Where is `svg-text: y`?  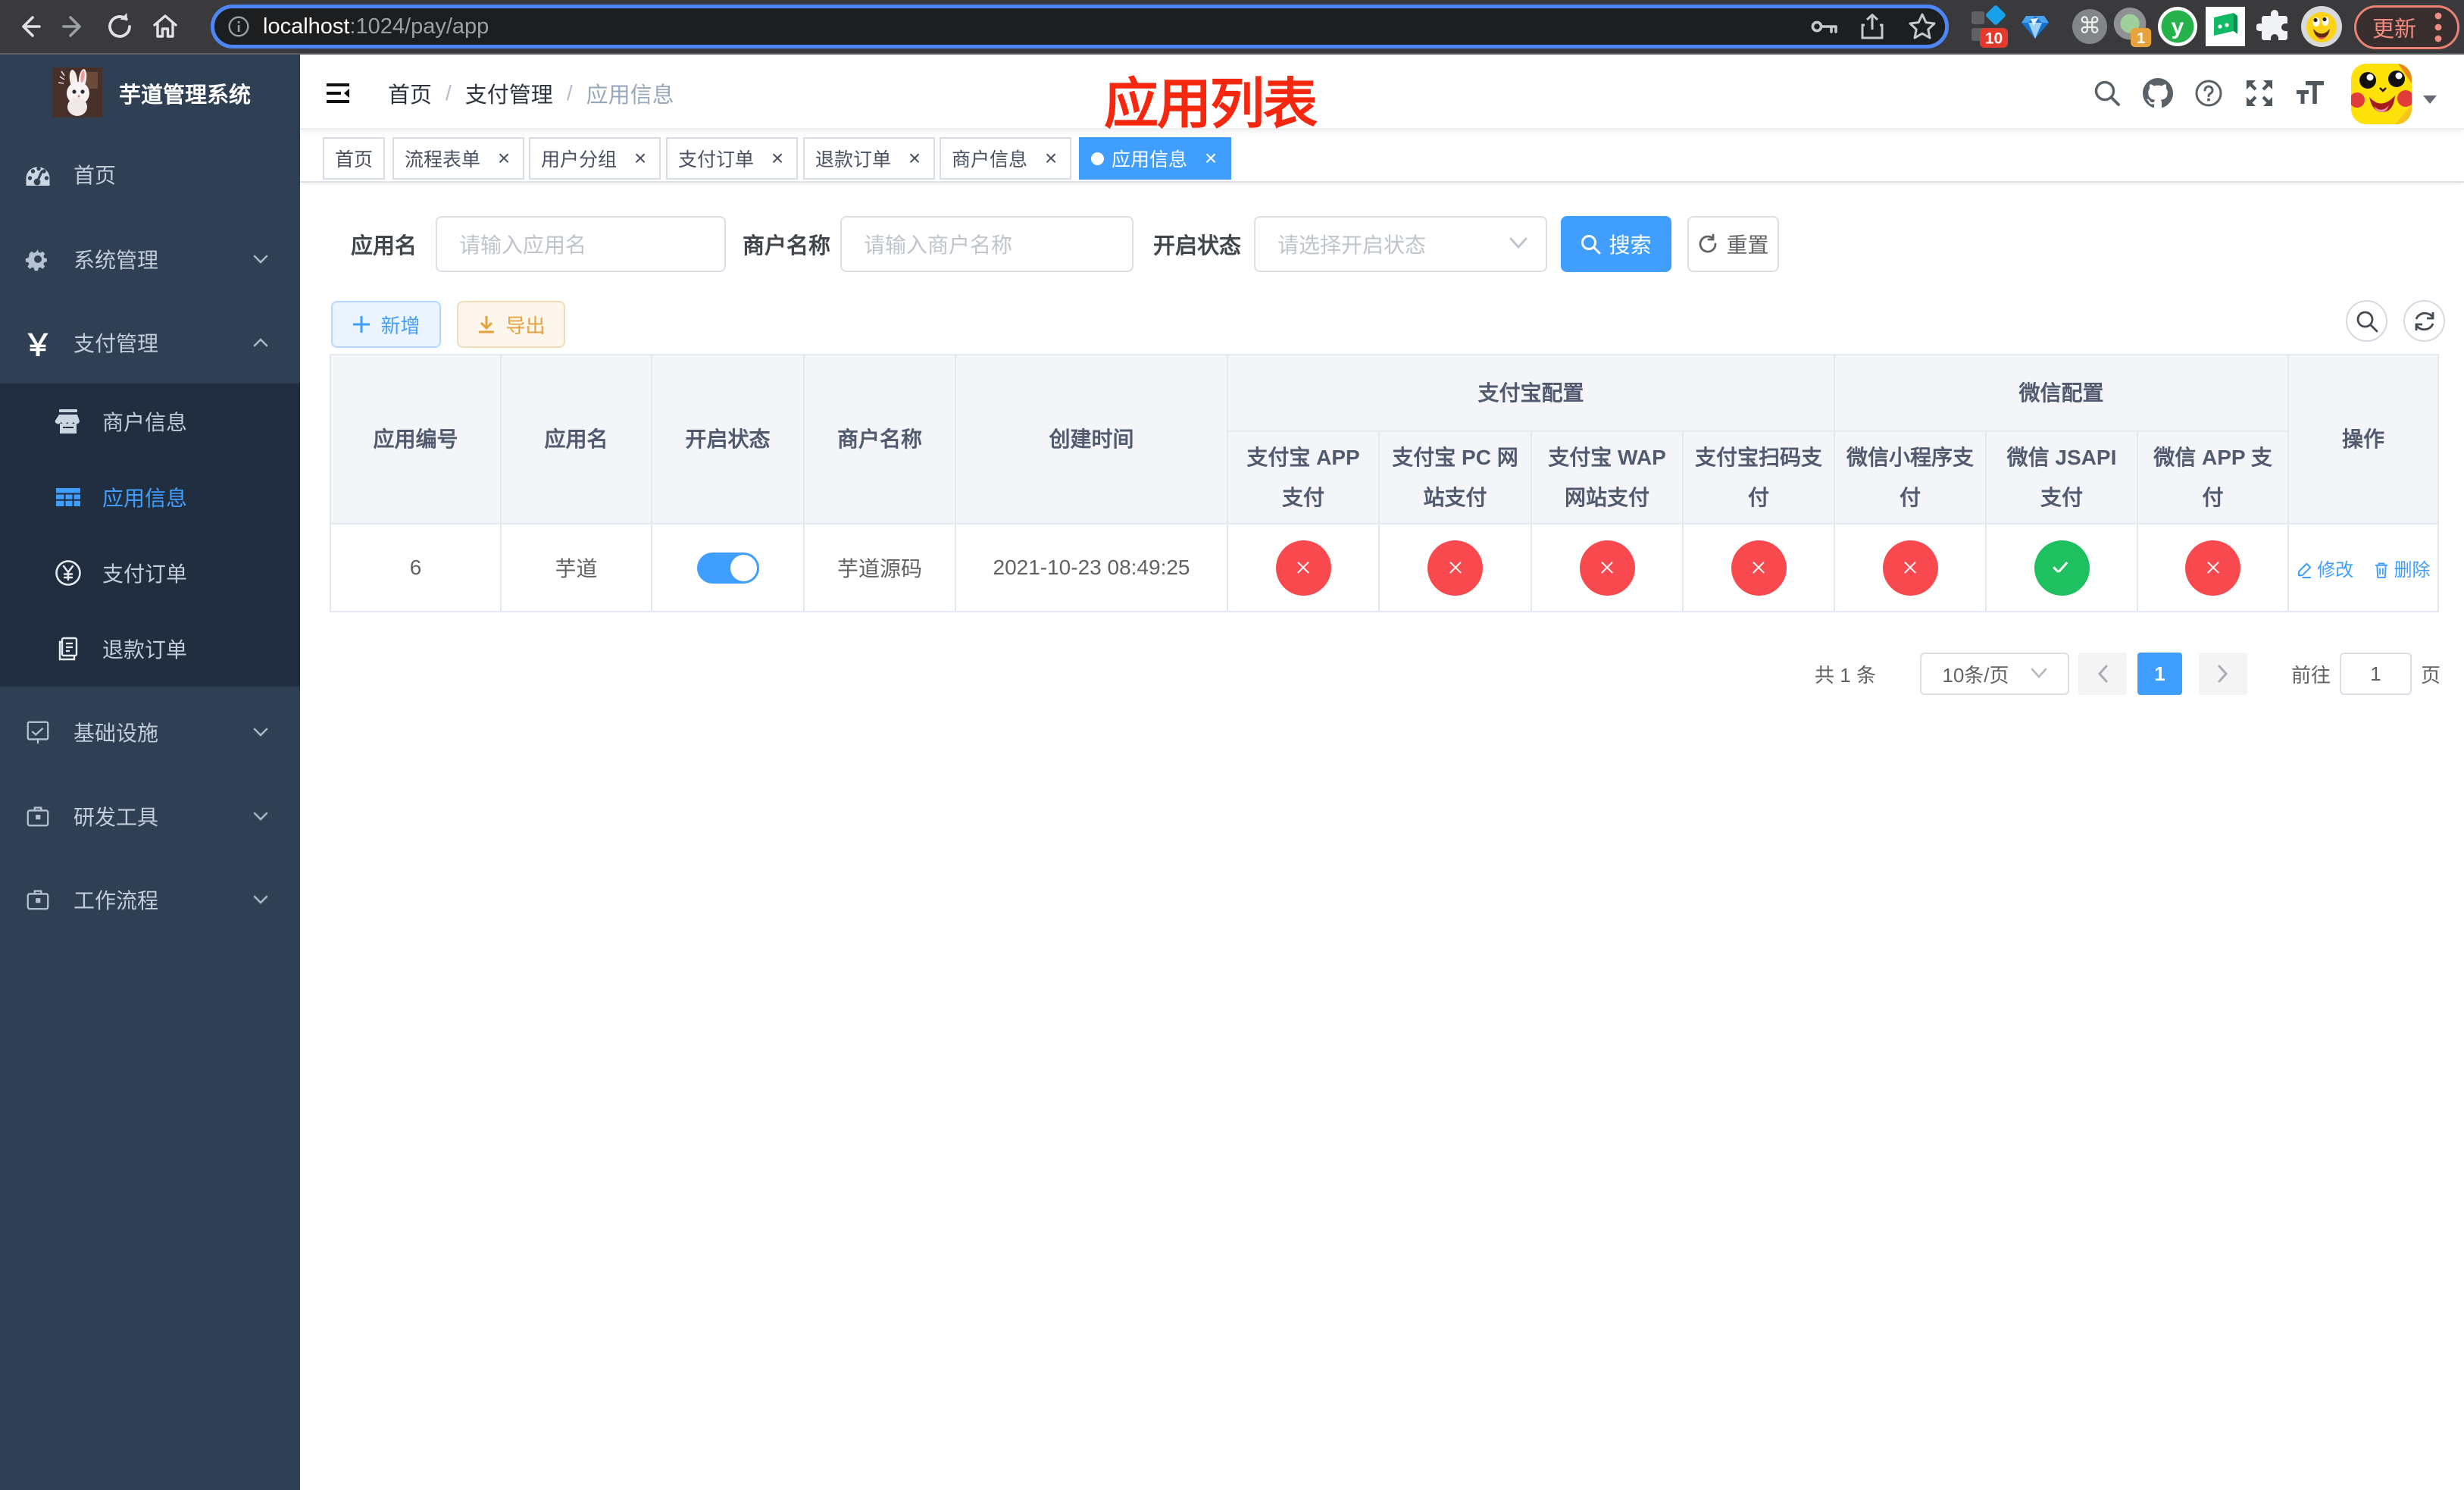 svg-text: y is located at coordinates (2178, 27).